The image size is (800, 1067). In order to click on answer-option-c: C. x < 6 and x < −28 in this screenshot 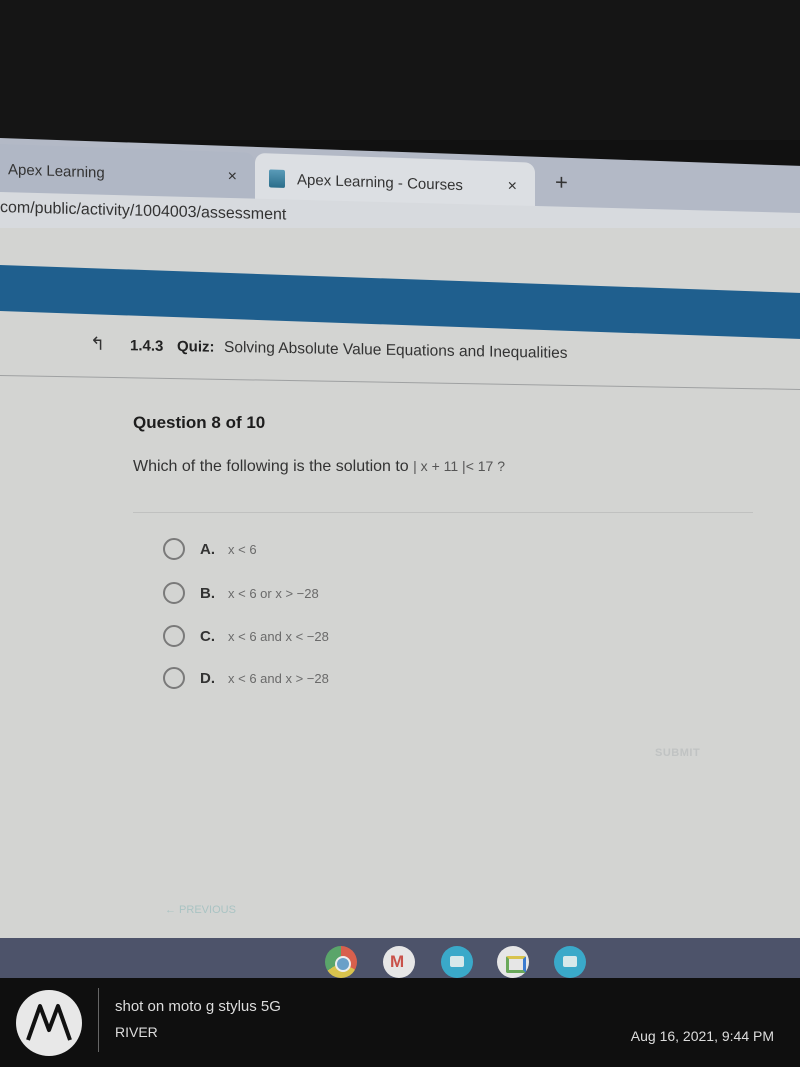, I will do `click(246, 636)`.